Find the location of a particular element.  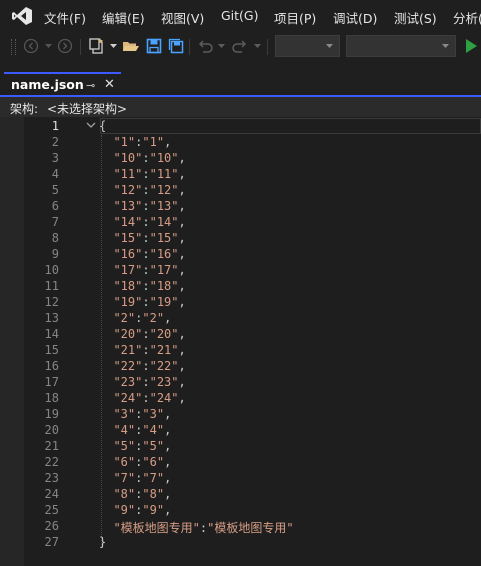

code-text: "4":"4", is located at coordinates (142, 430).